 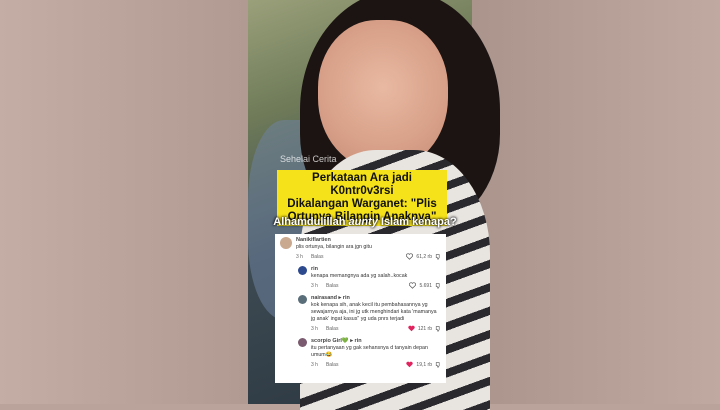 What do you see at coordinates (424, 328) in the screenshot?
I see `like-count: 121 rb` at bounding box center [424, 328].